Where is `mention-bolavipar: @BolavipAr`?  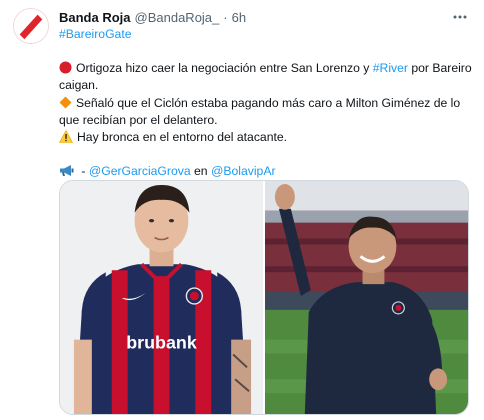 mention-bolavipar: @BolavipAr is located at coordinates (243, 171).